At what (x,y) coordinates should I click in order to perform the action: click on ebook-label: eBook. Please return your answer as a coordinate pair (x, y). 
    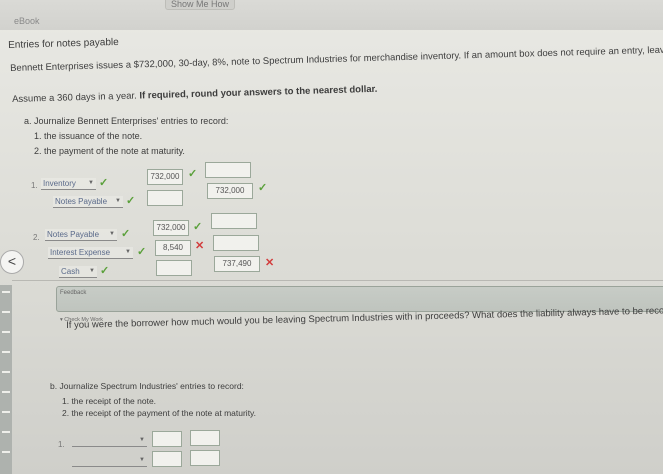
    Looking at the image, I should click on (27, 21).